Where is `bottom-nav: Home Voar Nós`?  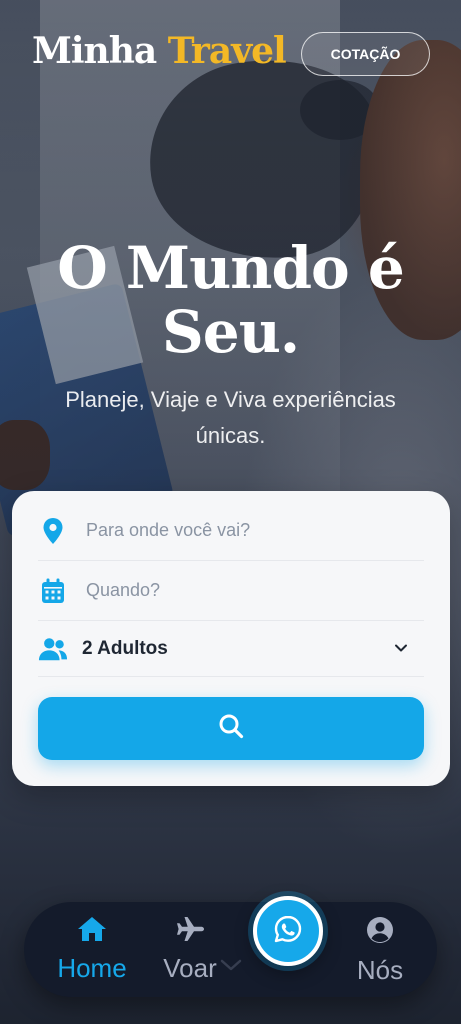 bottom-nav: Home Voar Nós is located at coordinates (230, 949).